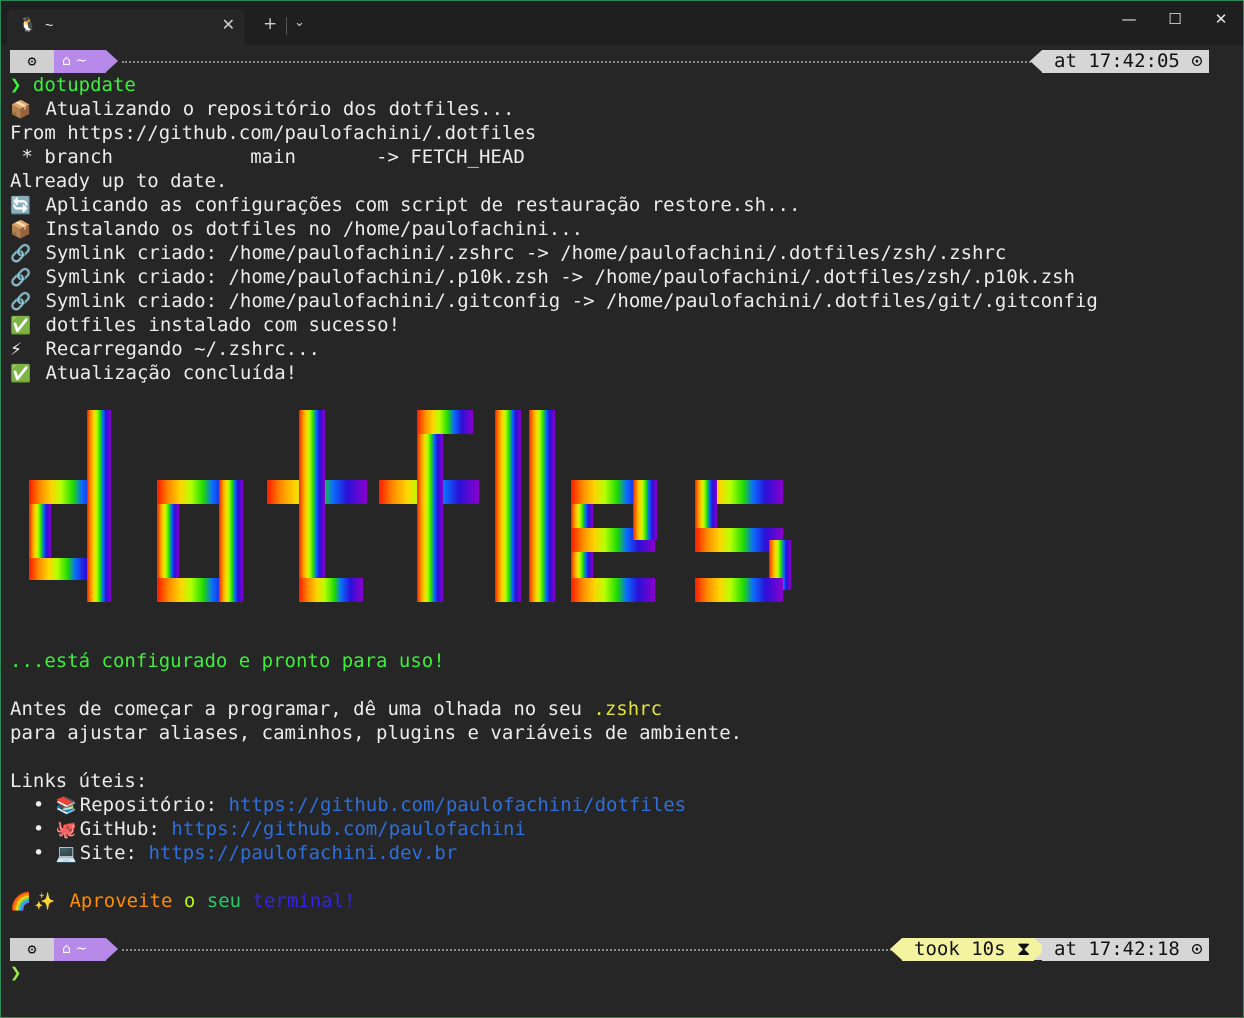 This screenshot has width=1244, height=1018. What do you see at coordinates (1220, 19) in the screenshot?
I see `close-window-button: ✕` at bounding box center [1220, 19].